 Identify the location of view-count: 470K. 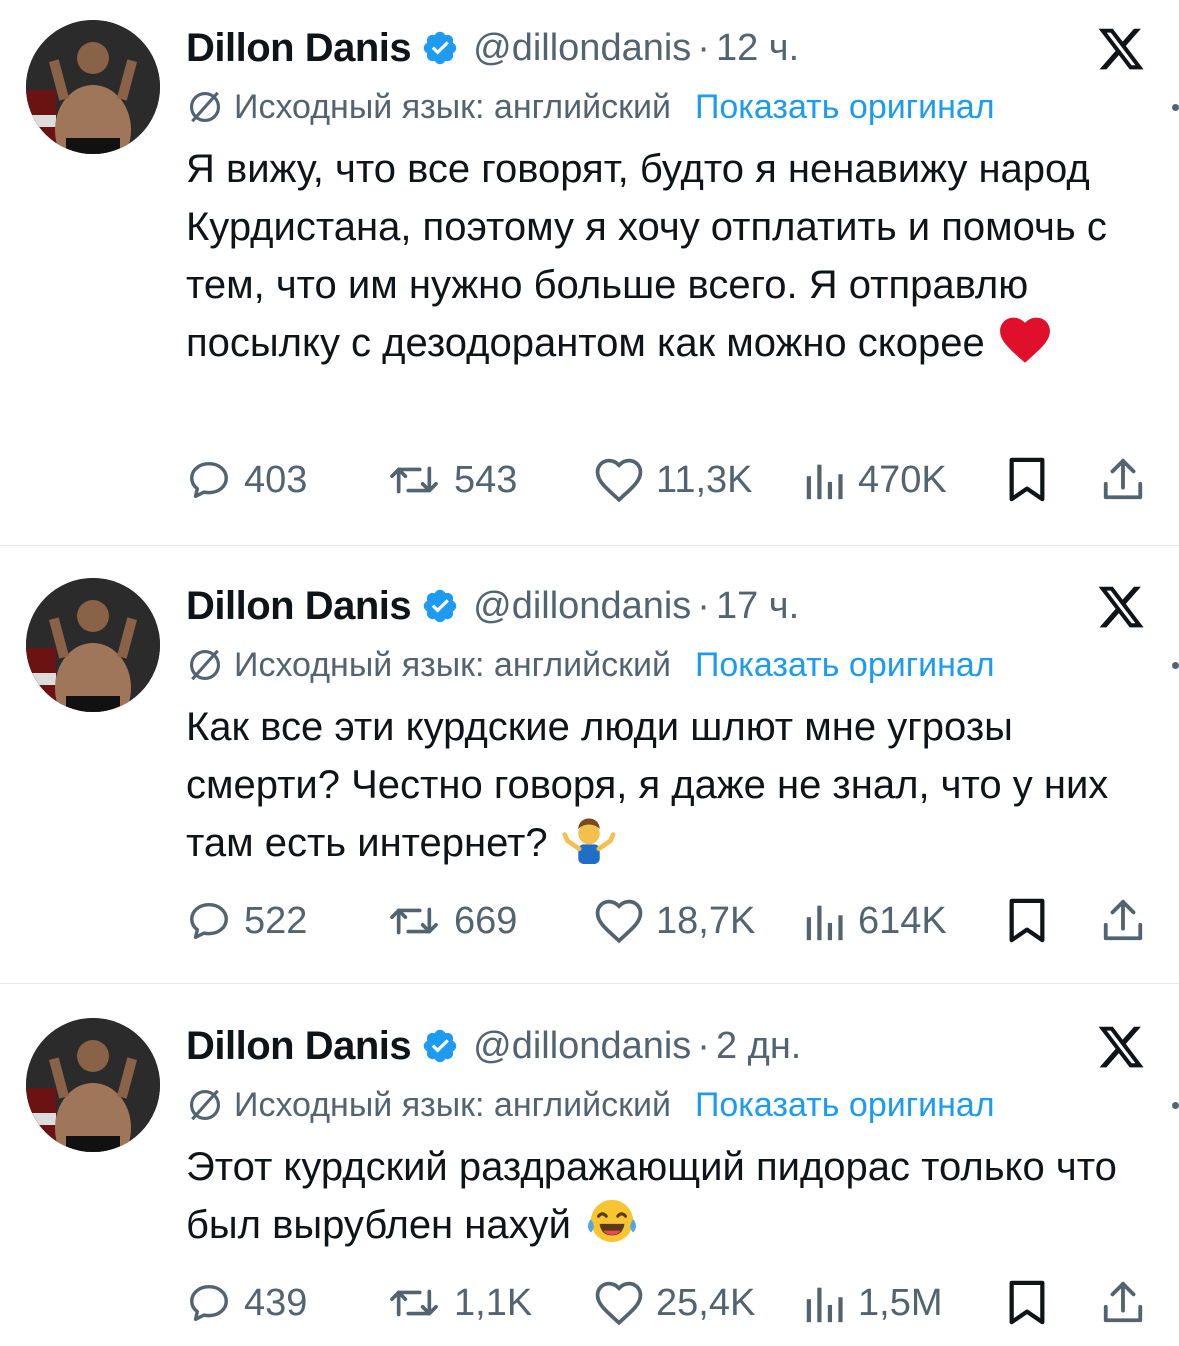
(902, 479).